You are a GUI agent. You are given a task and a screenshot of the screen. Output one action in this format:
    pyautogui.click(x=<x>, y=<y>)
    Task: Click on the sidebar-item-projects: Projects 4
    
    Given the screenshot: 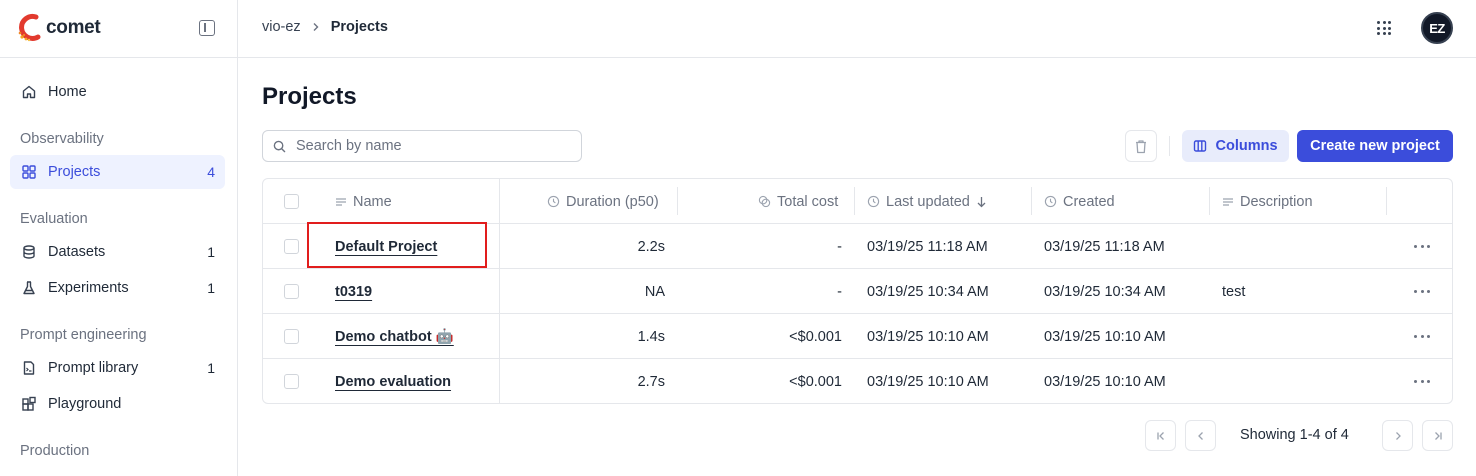 What is the action you would take?
    pyautogui.click(x=117, y=172)
    